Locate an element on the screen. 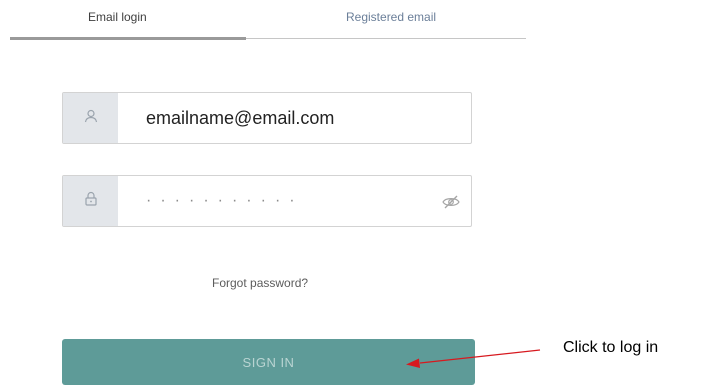 The image size is (702, 387). eye-slash-icon is located at coordinates (451, 202).